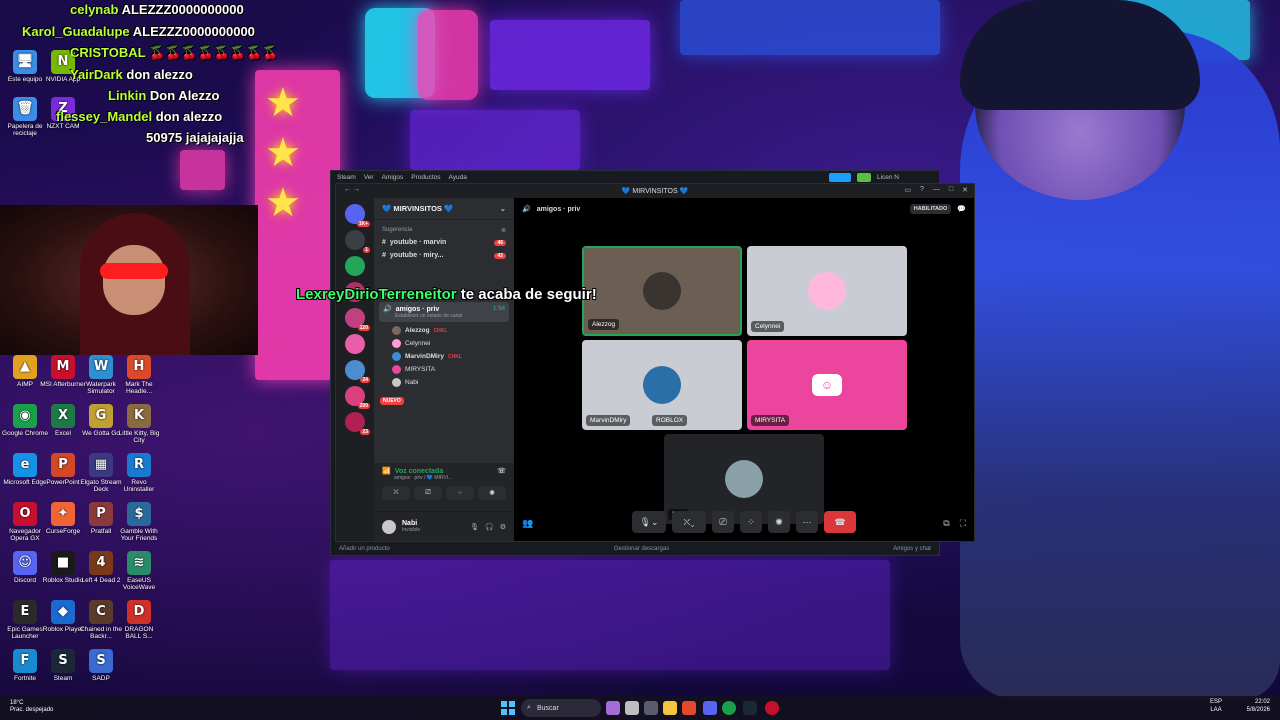 This screenshot has height=720, width=1280. What do you see at coordinates (651, 708) in the screenshot?
I see `widgets-icon` at bounding box center [651, 708].